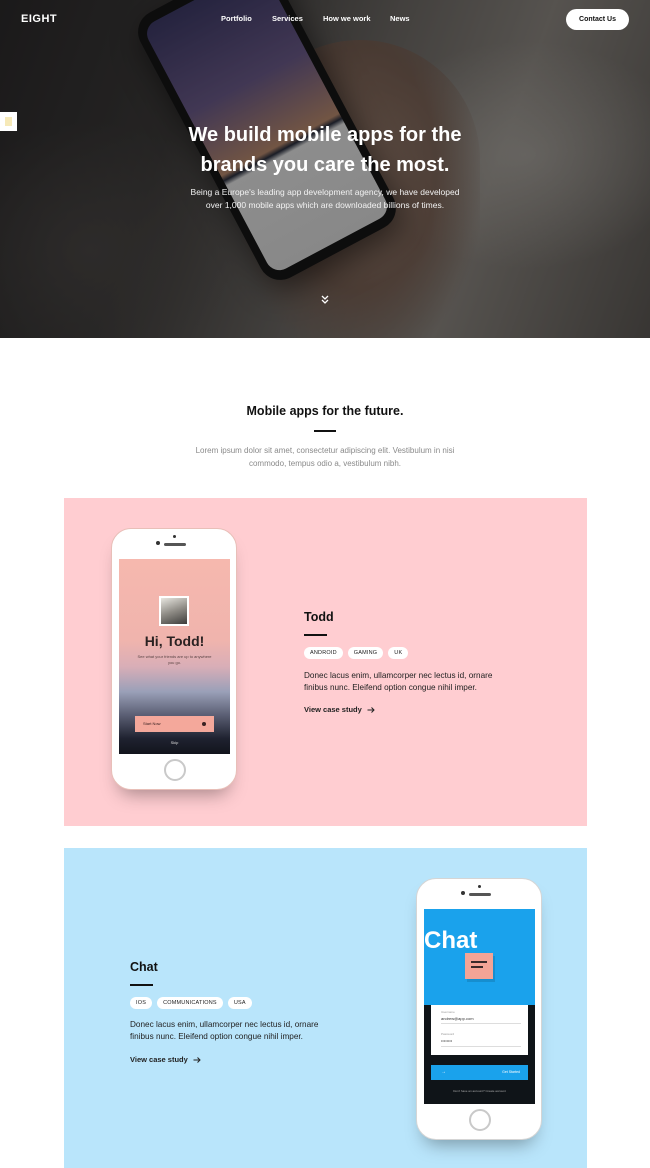 The height and width of the screenshot is (1168, 650). What do you see at coordinates (451, 940) in the screenshot?
I see `phone-chat-title: Chat` at bounding box center [451, 940].